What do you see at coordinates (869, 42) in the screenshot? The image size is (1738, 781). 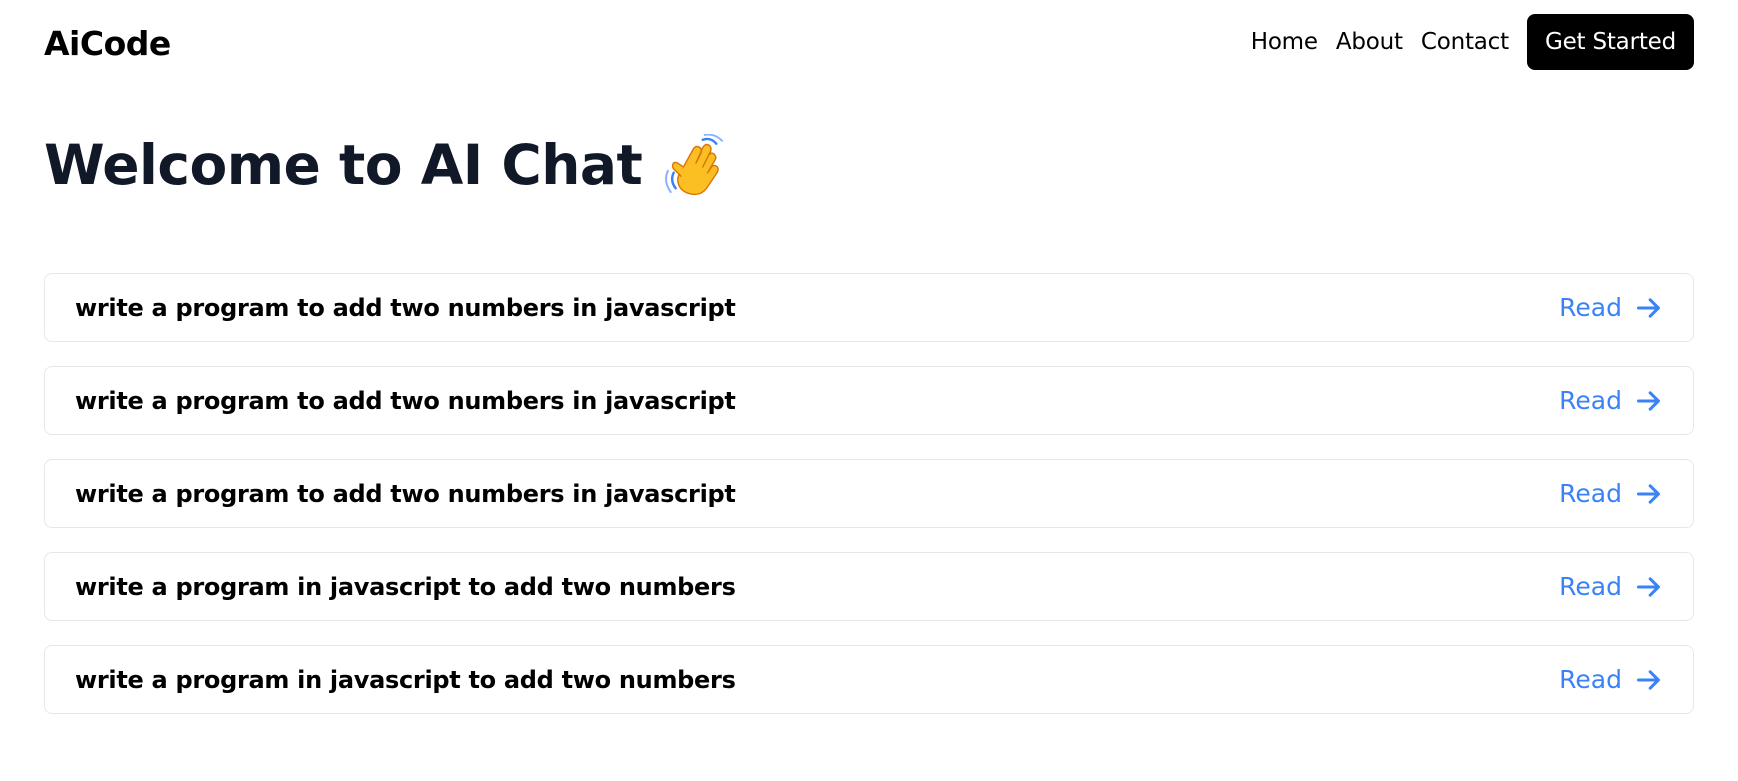 I see `navbar: AiCode Home About Contact Get Started` at bounding box center [869, 42].